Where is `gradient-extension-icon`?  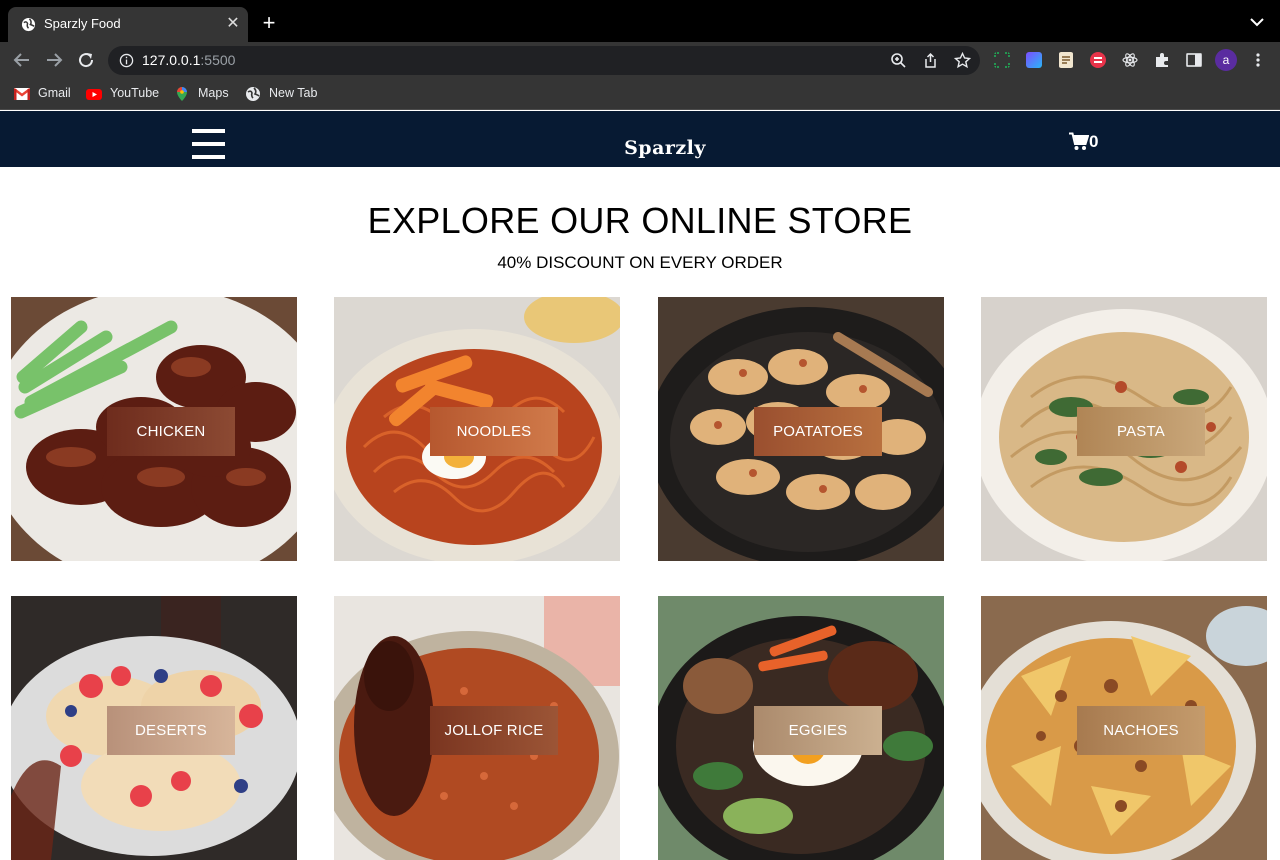
gradient-extension-icon is located at coordinates (1034, 60).